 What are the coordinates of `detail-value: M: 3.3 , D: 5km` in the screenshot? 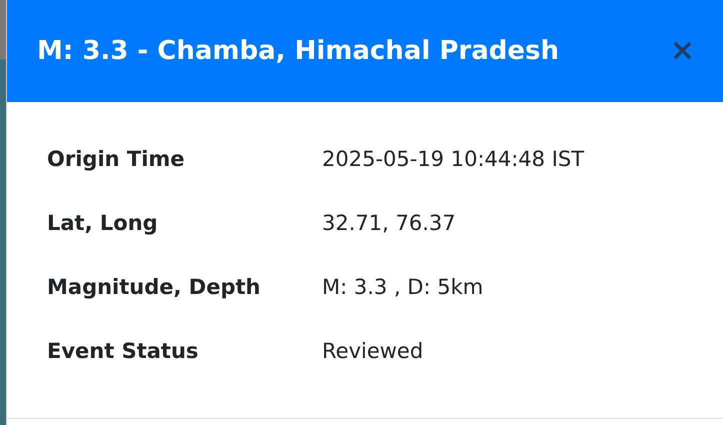 It's located at (403, 287).